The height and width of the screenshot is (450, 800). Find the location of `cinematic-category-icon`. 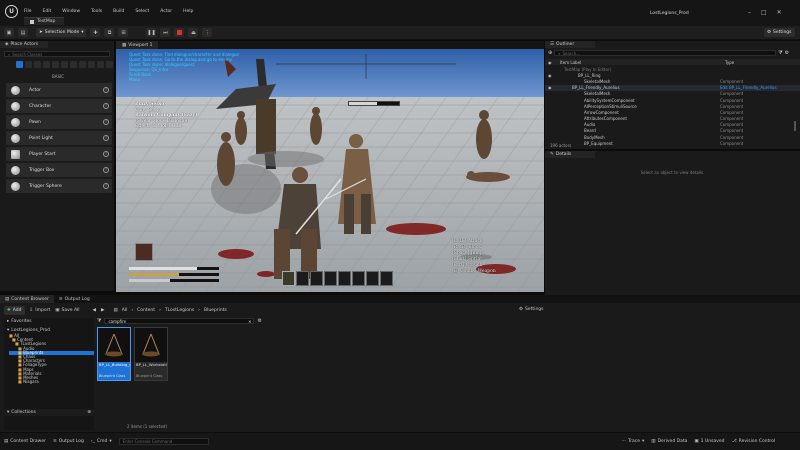

cinematic-category-icon is located at coordinates (46, 64).